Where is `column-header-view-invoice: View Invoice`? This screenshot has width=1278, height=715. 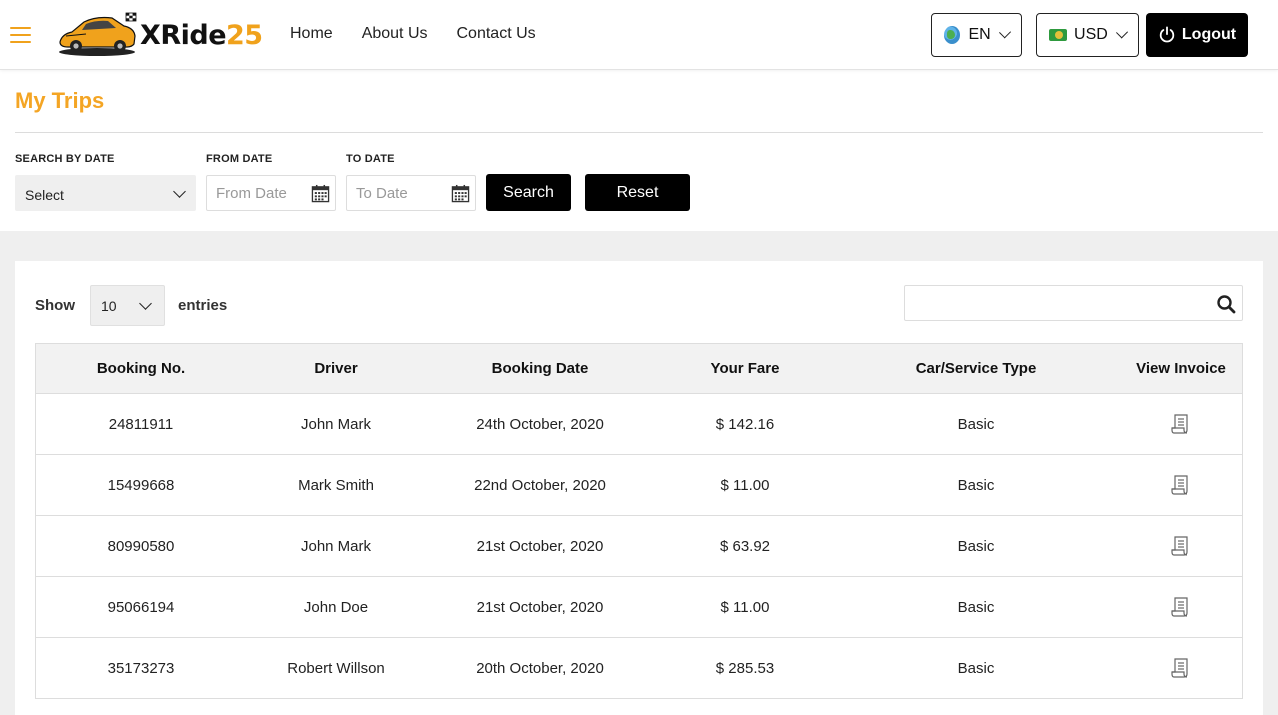 column-header-view-invoice: View Invoice is located at coordinates (1181, 368).